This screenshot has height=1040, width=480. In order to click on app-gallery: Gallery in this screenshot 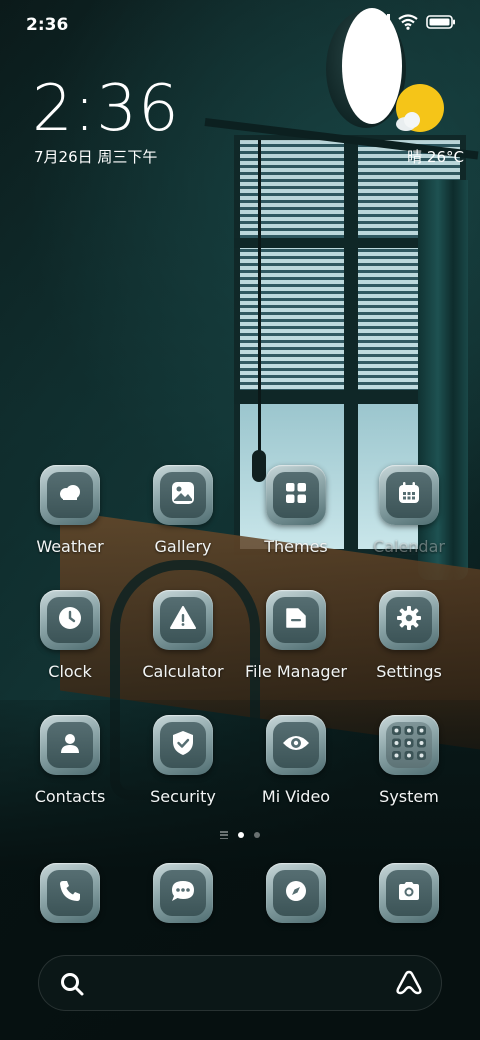, I will do `click(183, 510)`.